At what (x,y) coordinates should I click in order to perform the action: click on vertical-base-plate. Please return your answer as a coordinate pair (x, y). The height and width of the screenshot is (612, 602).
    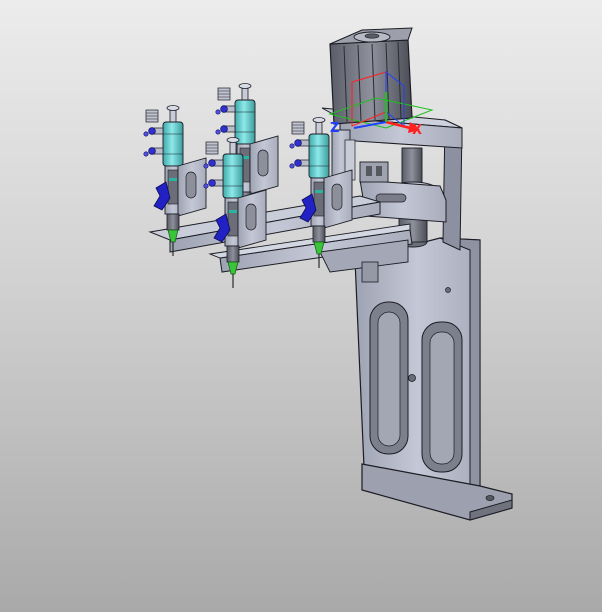
    Looking at the image, I should click on (433, 379).